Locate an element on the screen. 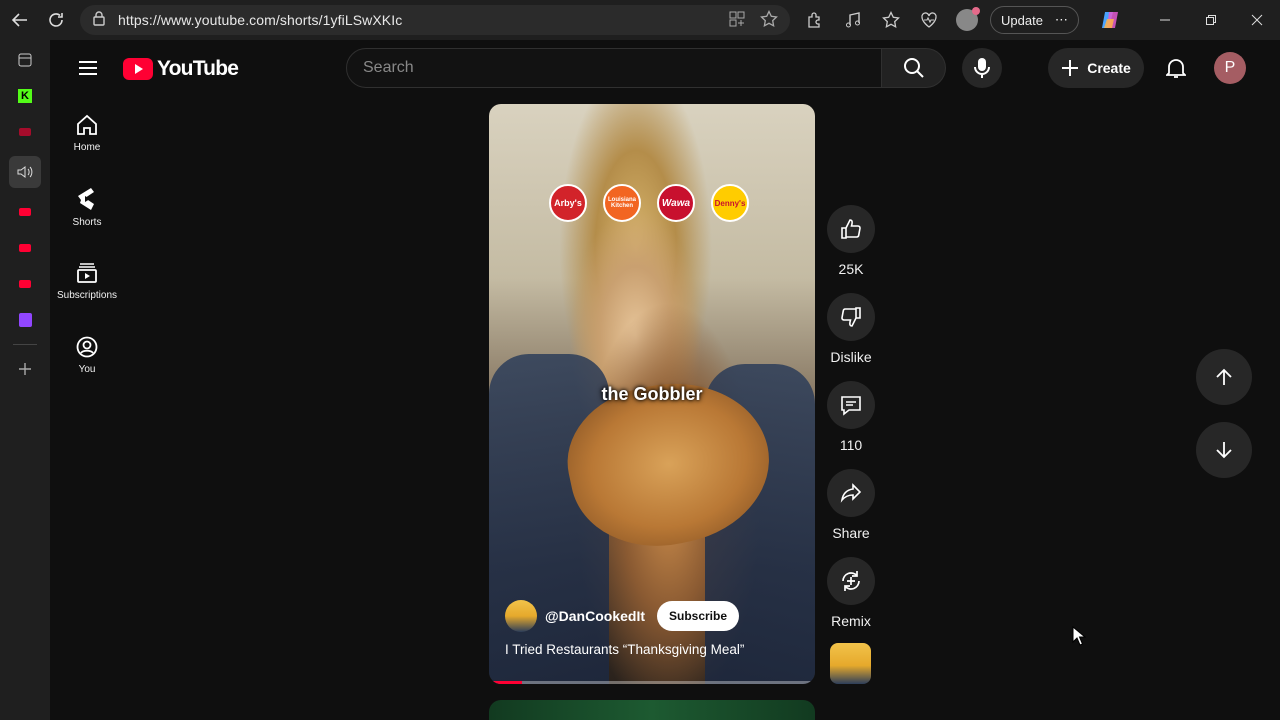 Image resolution: width=1280 pixels, height=720 pixels. arrow-down-icon is located at coordinates (1224, 450).